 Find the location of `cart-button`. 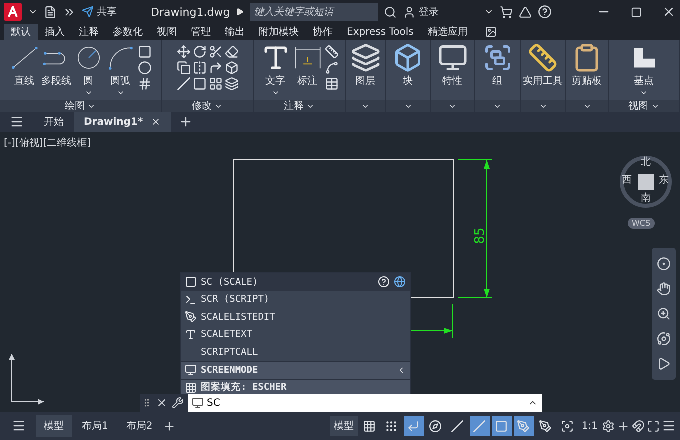

cart-button is located at coordinates (507, 12).